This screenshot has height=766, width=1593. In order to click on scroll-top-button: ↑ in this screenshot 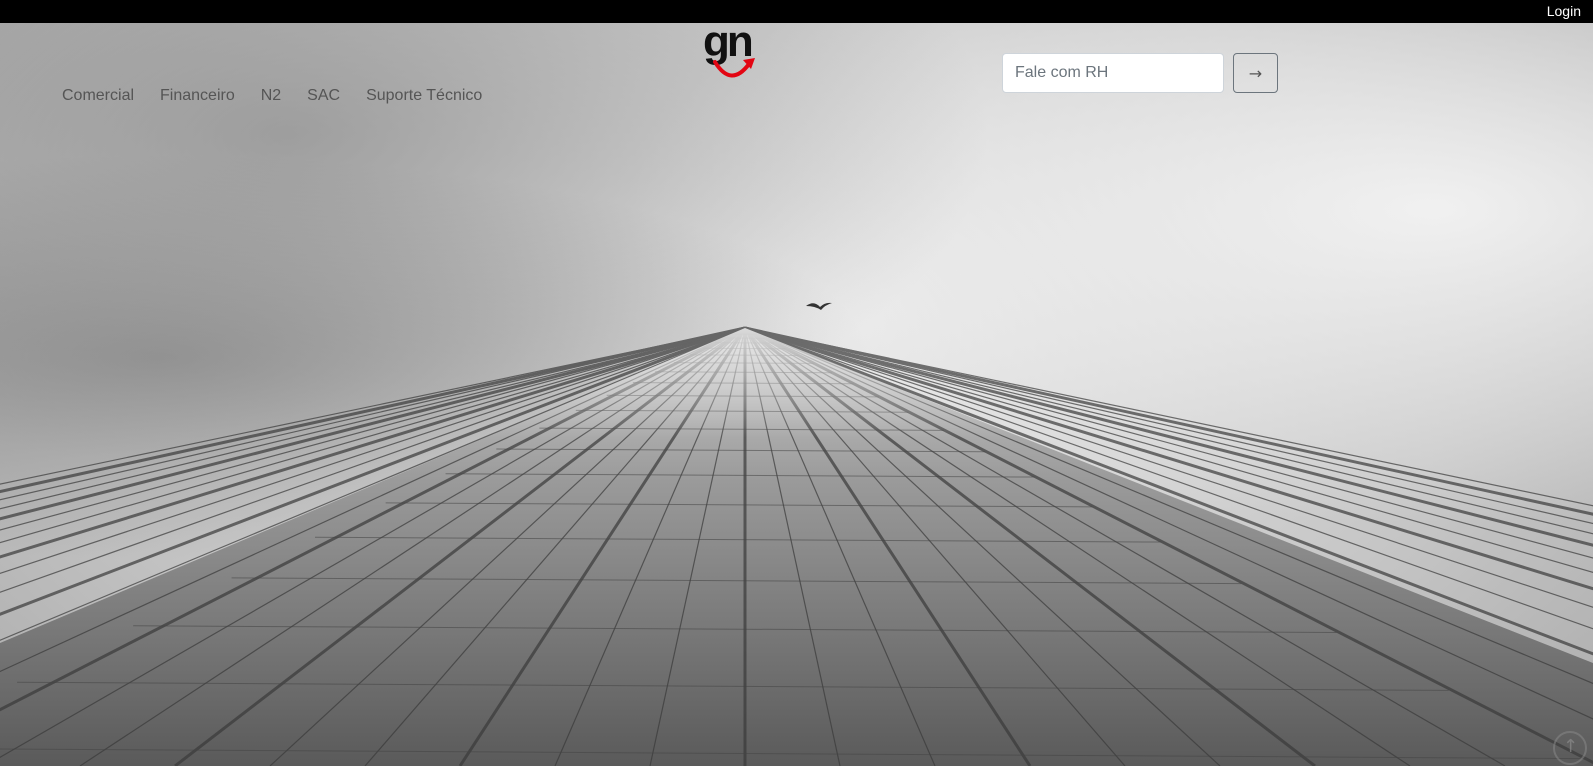, I will do `click(1570, 748)`.